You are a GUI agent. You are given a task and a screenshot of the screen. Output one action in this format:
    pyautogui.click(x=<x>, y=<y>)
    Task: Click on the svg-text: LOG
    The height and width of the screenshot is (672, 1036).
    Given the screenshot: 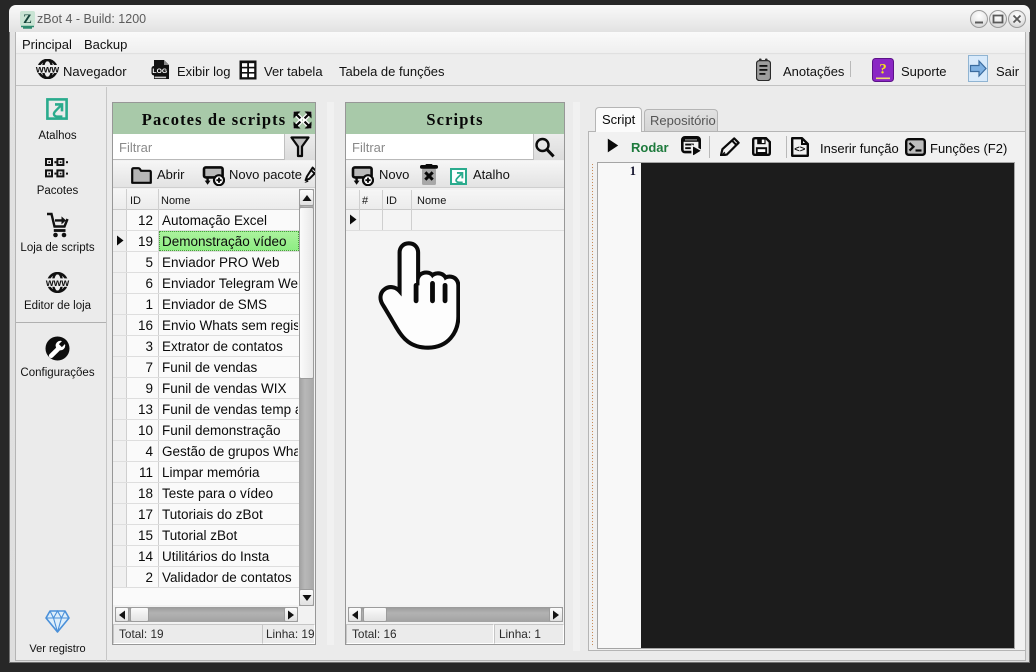 What is the action you would take?
    pyautogui.click(x=159, y=71)
    